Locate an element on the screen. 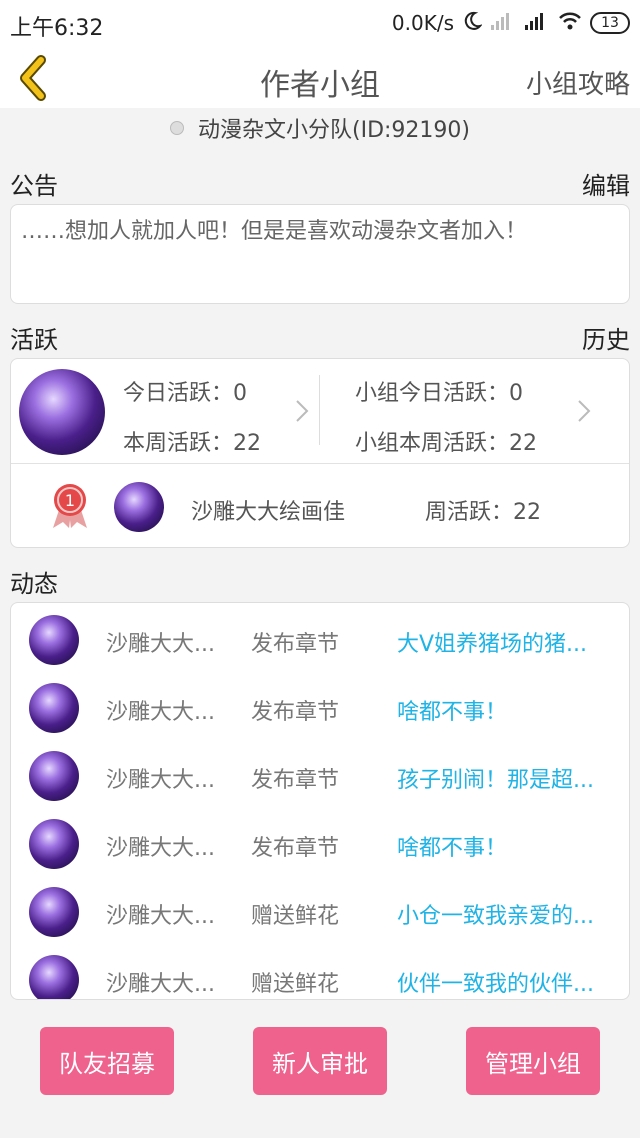  group-info: 动漫杂文小分队(ID:92190) is located at coordinates (320, 128).